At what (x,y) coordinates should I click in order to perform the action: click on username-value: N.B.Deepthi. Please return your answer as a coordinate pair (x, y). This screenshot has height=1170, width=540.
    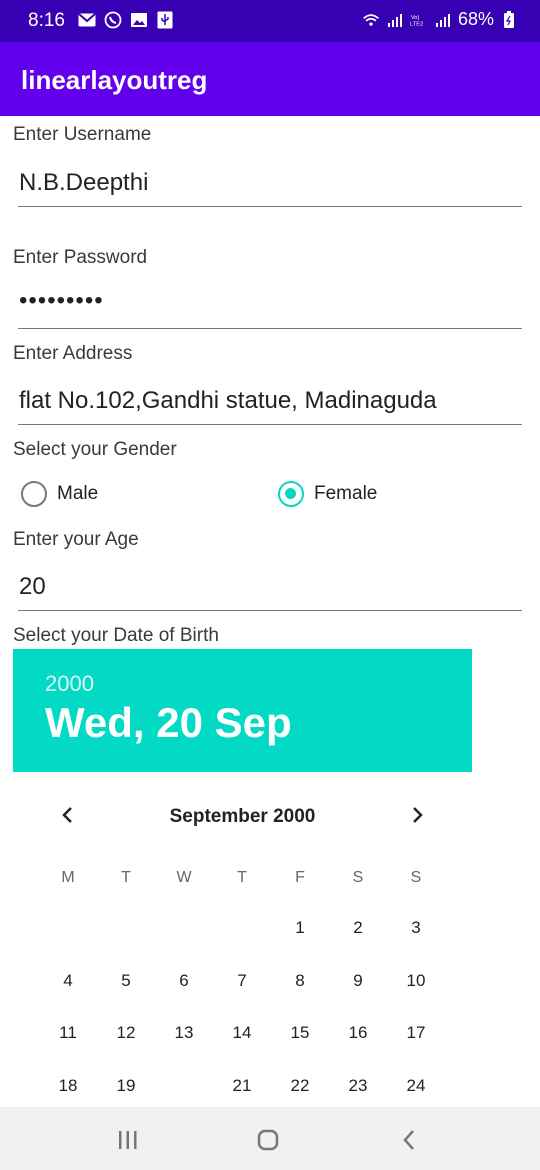
    Looking at the image, I should click on (84, 182).